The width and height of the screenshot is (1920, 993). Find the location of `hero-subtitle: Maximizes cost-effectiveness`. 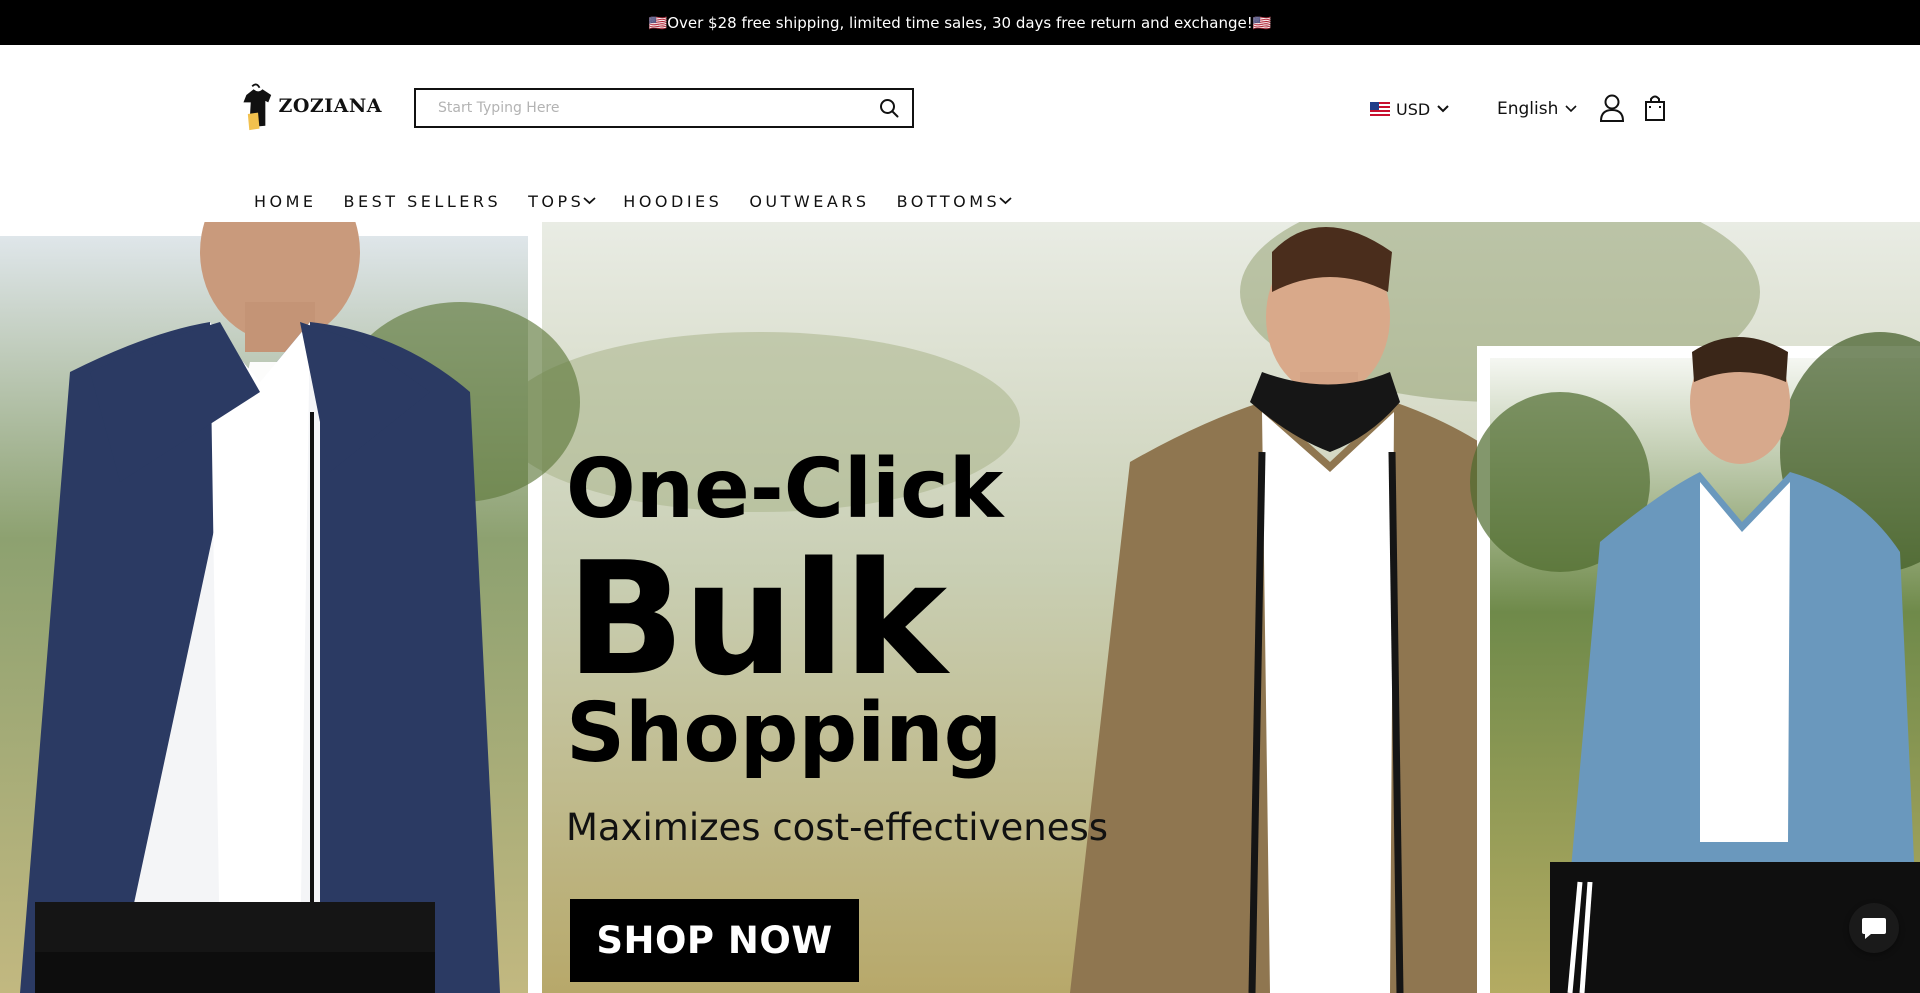

hero-subtitle: Maximizes cost-effectiveness is located at coordinates (837, 827).